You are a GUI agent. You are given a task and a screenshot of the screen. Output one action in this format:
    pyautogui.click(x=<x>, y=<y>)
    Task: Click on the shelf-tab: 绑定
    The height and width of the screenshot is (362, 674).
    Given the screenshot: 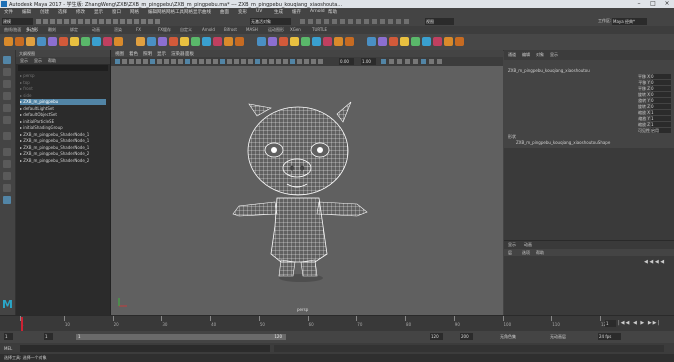 What is the action you would take?
    pyautogui.click(x=74, y=30)
    